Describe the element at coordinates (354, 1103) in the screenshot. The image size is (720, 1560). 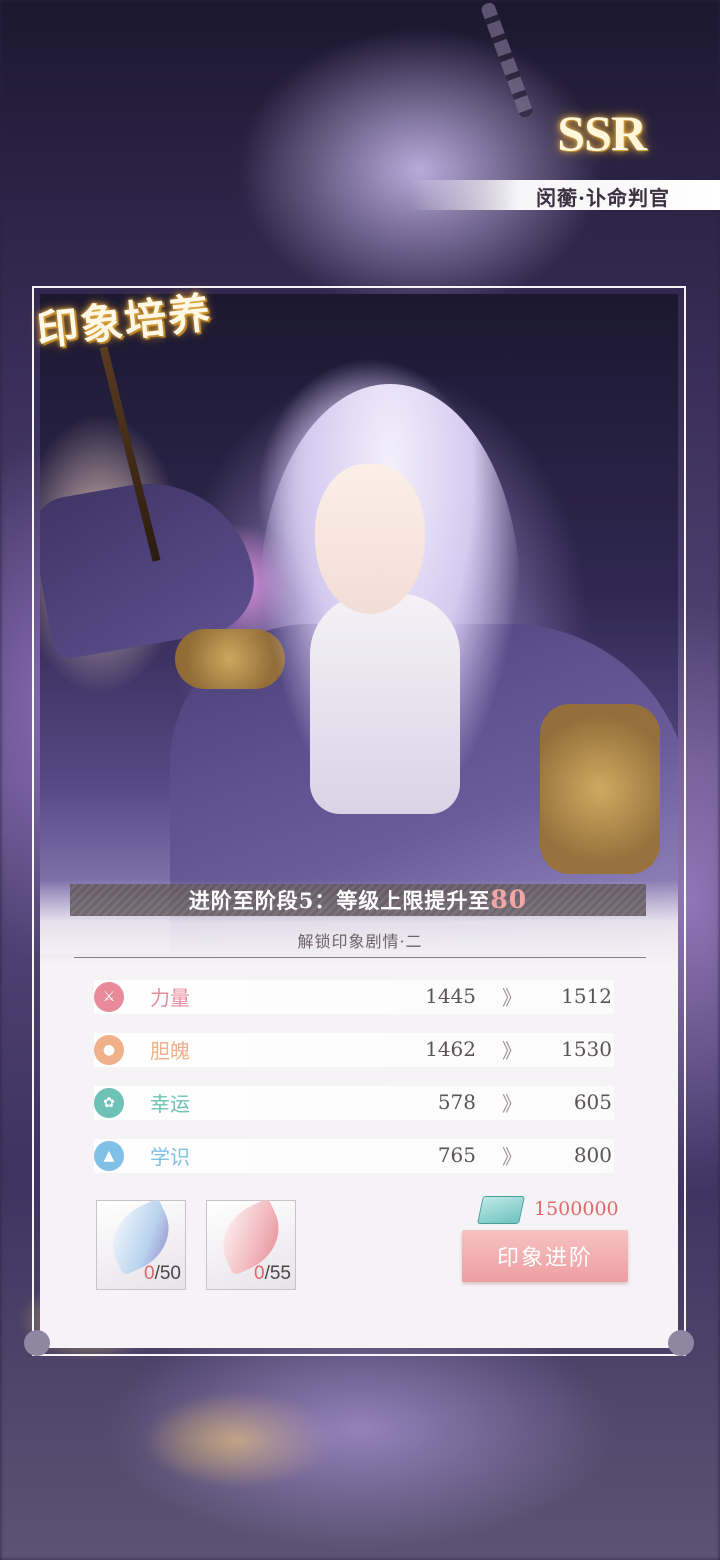
I see `stat-row-luck: ✿ 幸运 578 》 605` at that location.